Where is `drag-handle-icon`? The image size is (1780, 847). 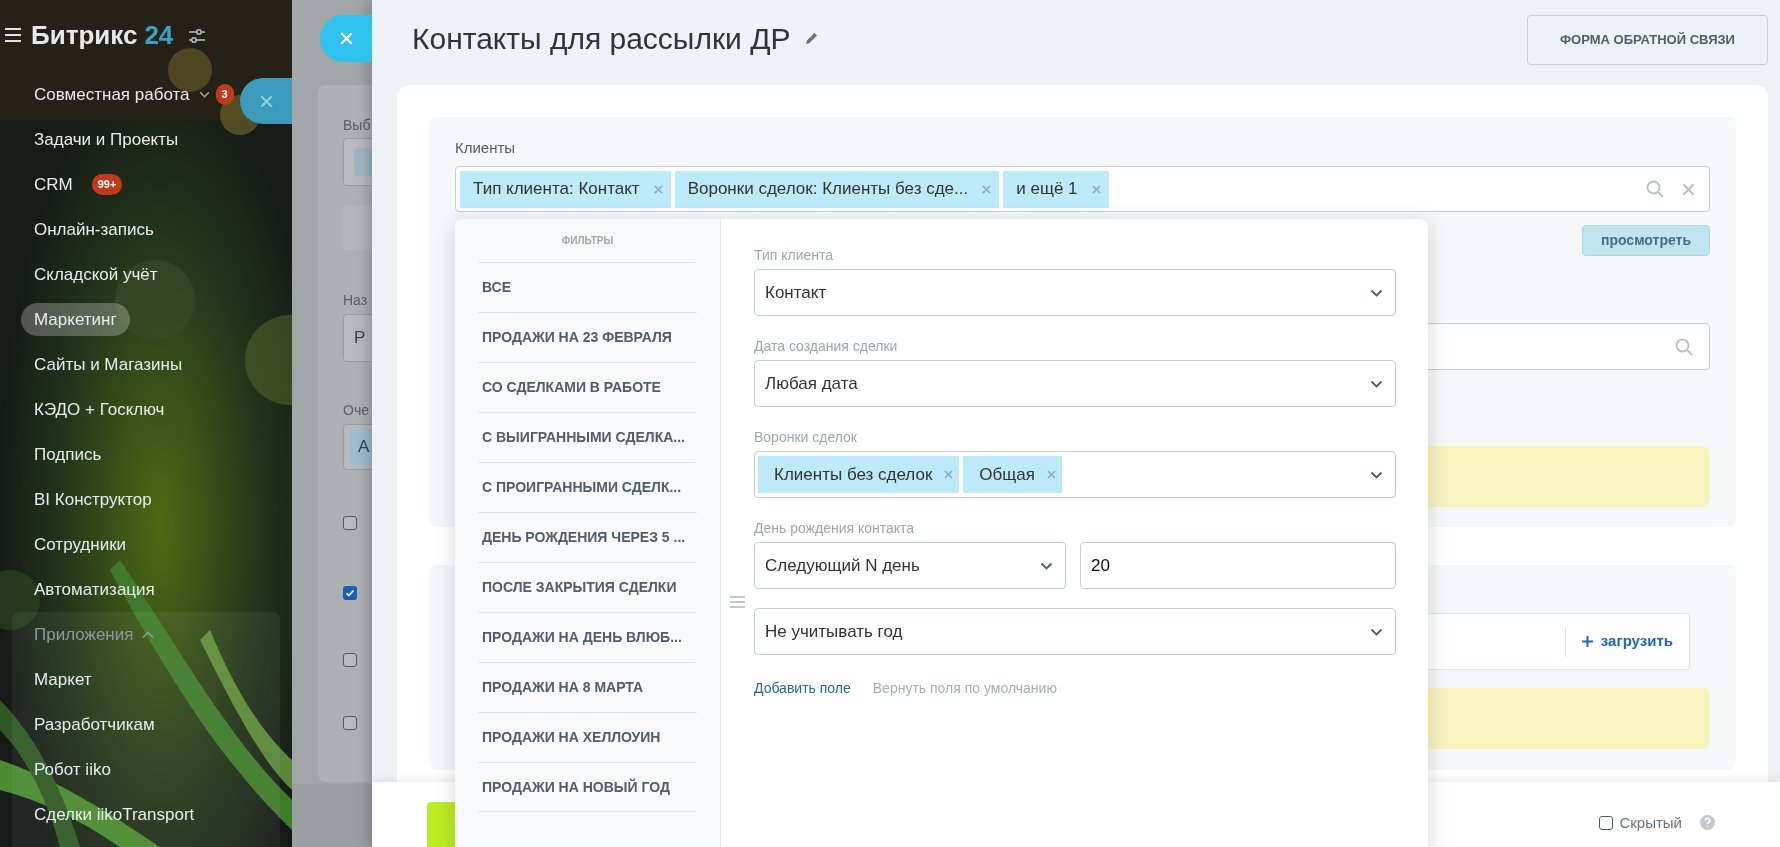
drag-handle-icon is located at coordinates (737, 602).